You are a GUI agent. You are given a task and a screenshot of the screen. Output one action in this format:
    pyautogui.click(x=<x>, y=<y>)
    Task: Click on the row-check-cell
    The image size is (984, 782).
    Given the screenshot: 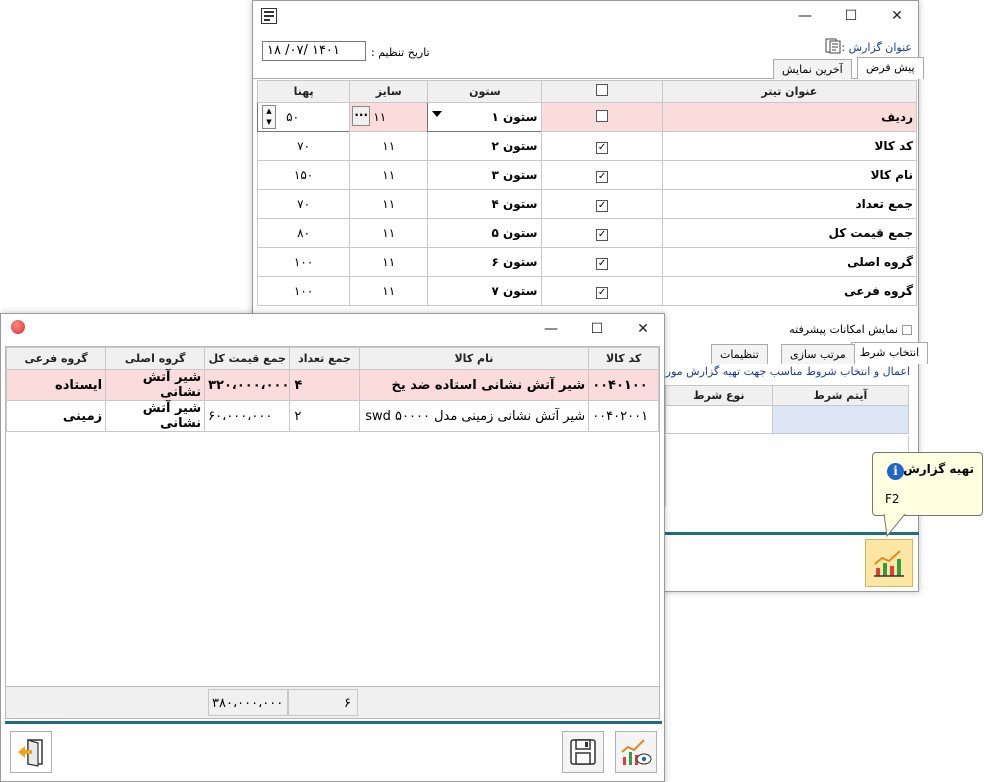 What is the action you would take?
    pyautogui.click(x=602, y=117)
    